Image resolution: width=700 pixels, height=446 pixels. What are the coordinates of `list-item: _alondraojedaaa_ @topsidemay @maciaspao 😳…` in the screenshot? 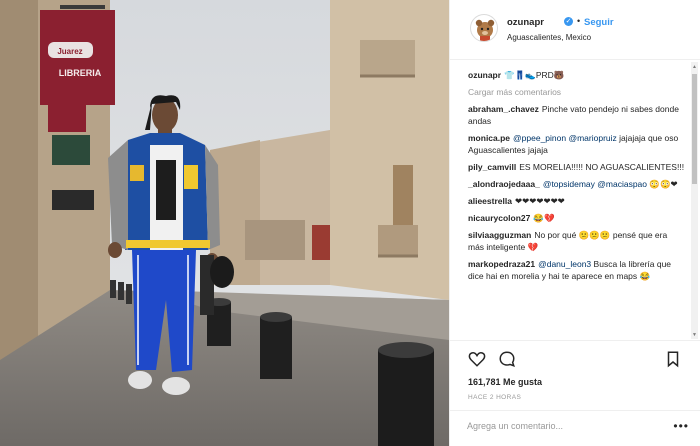 It's located at (576, 184).